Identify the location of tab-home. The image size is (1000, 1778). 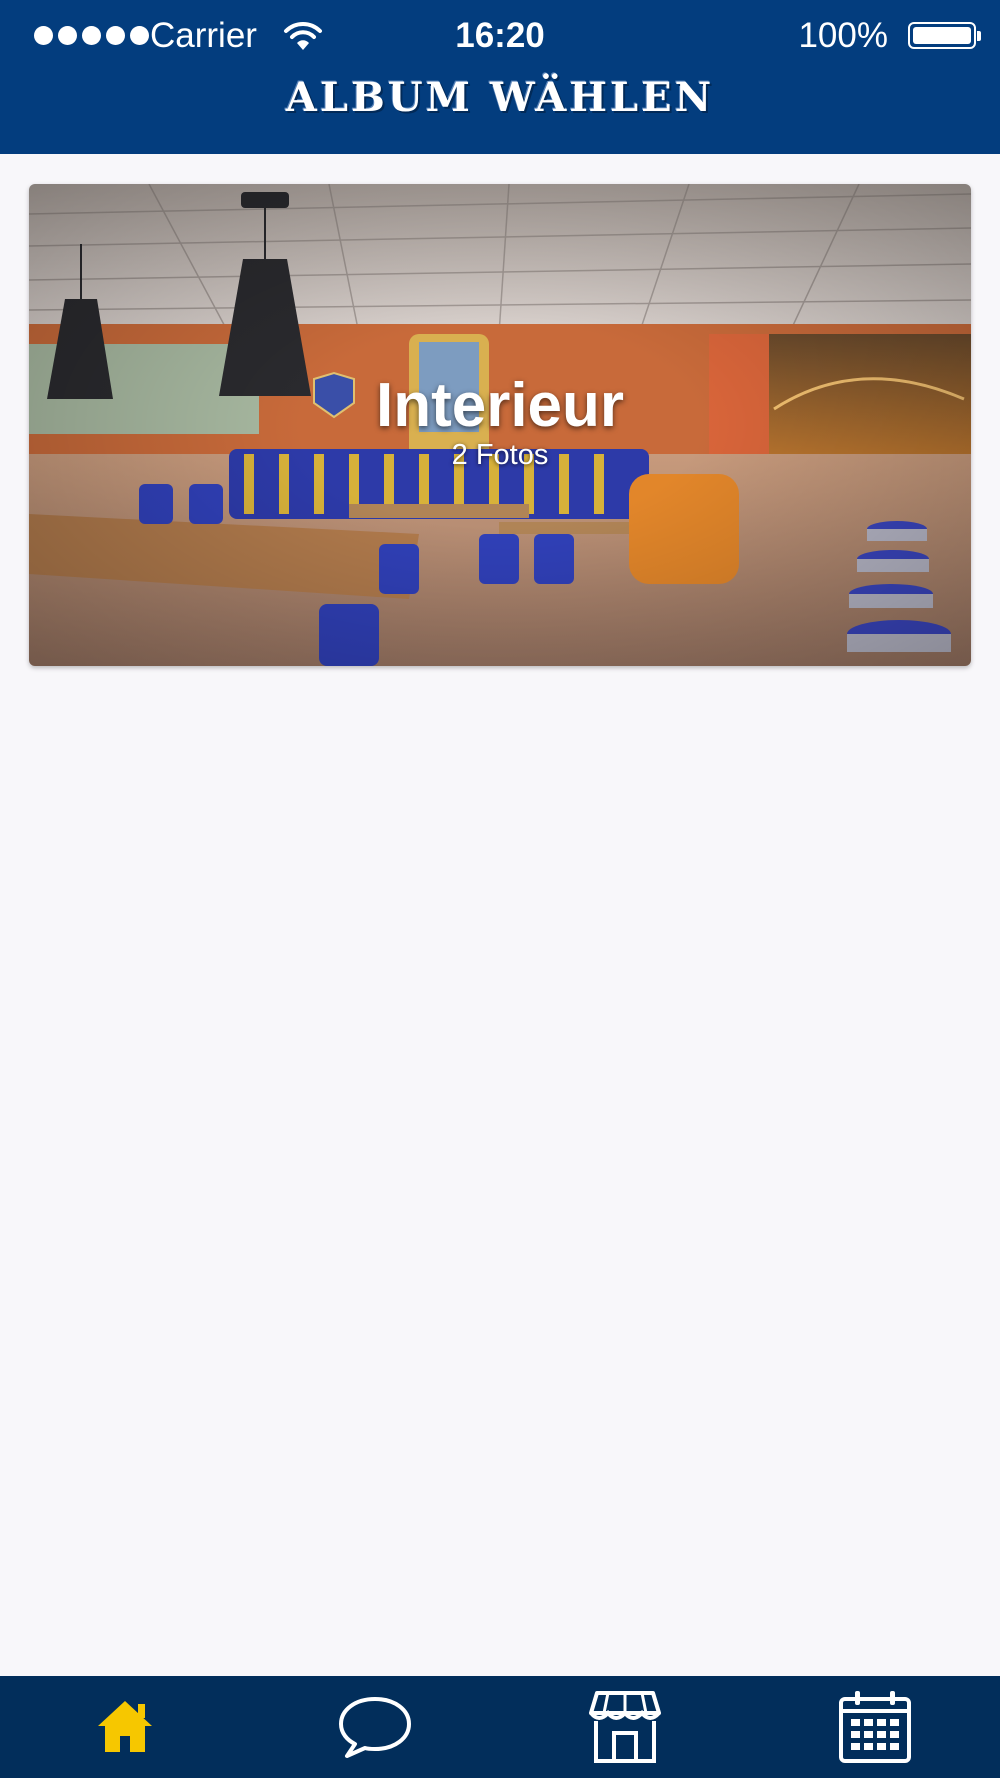
(125, 1727).